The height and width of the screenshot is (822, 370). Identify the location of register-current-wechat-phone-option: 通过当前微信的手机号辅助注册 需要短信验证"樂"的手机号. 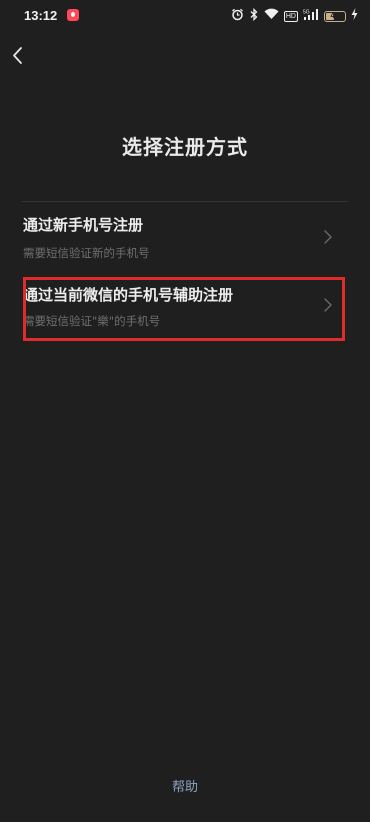
(185, 307).